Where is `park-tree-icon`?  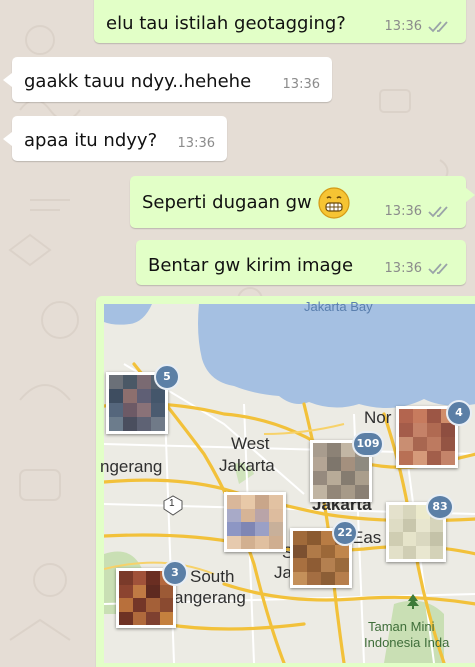
park-tree-icon is located at coordinates (413, 601).